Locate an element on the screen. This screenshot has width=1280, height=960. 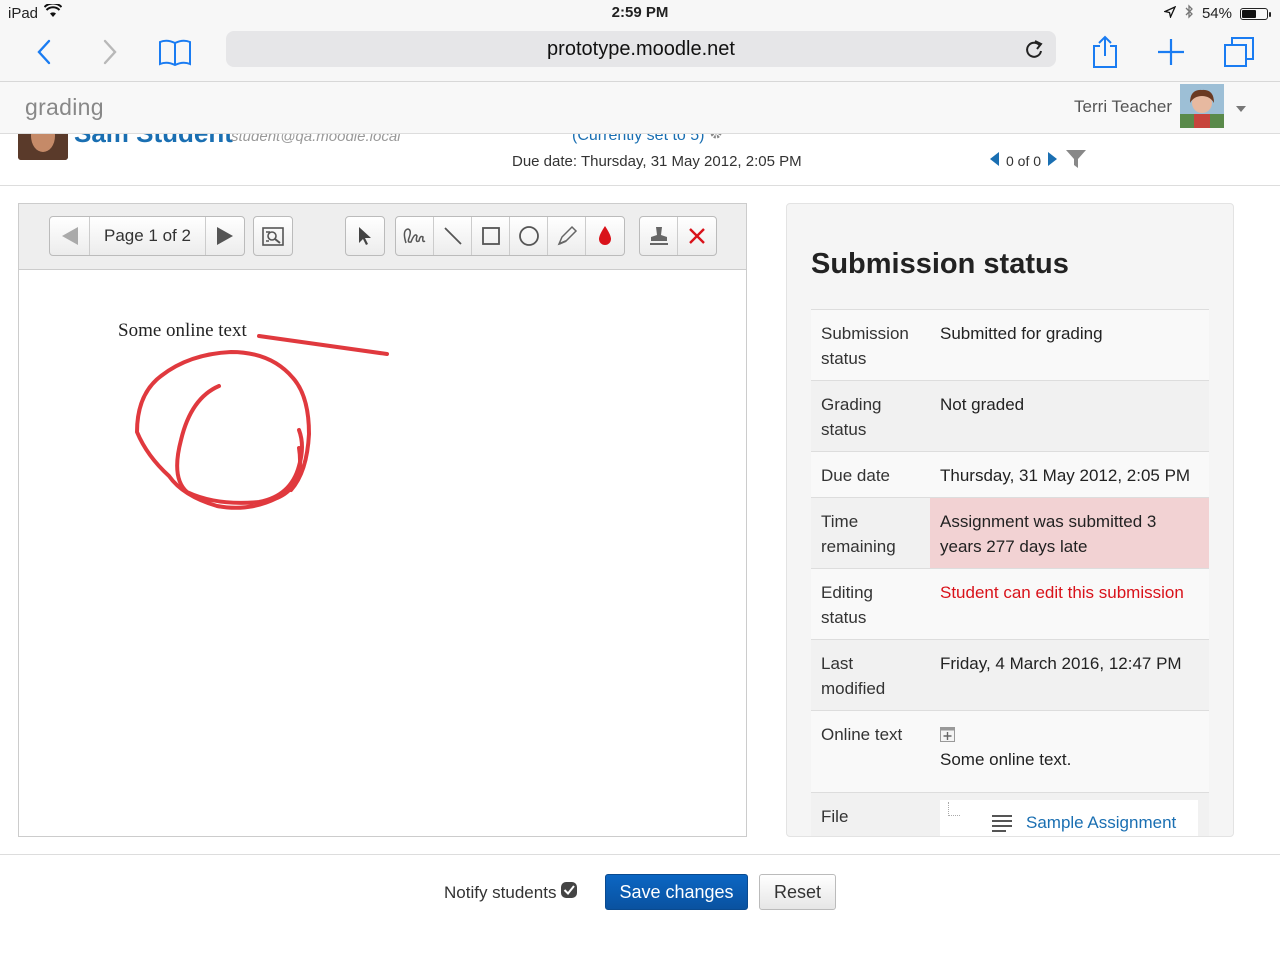
moodle-header: grading Terri Teacher is located at coordinates (640, 108).